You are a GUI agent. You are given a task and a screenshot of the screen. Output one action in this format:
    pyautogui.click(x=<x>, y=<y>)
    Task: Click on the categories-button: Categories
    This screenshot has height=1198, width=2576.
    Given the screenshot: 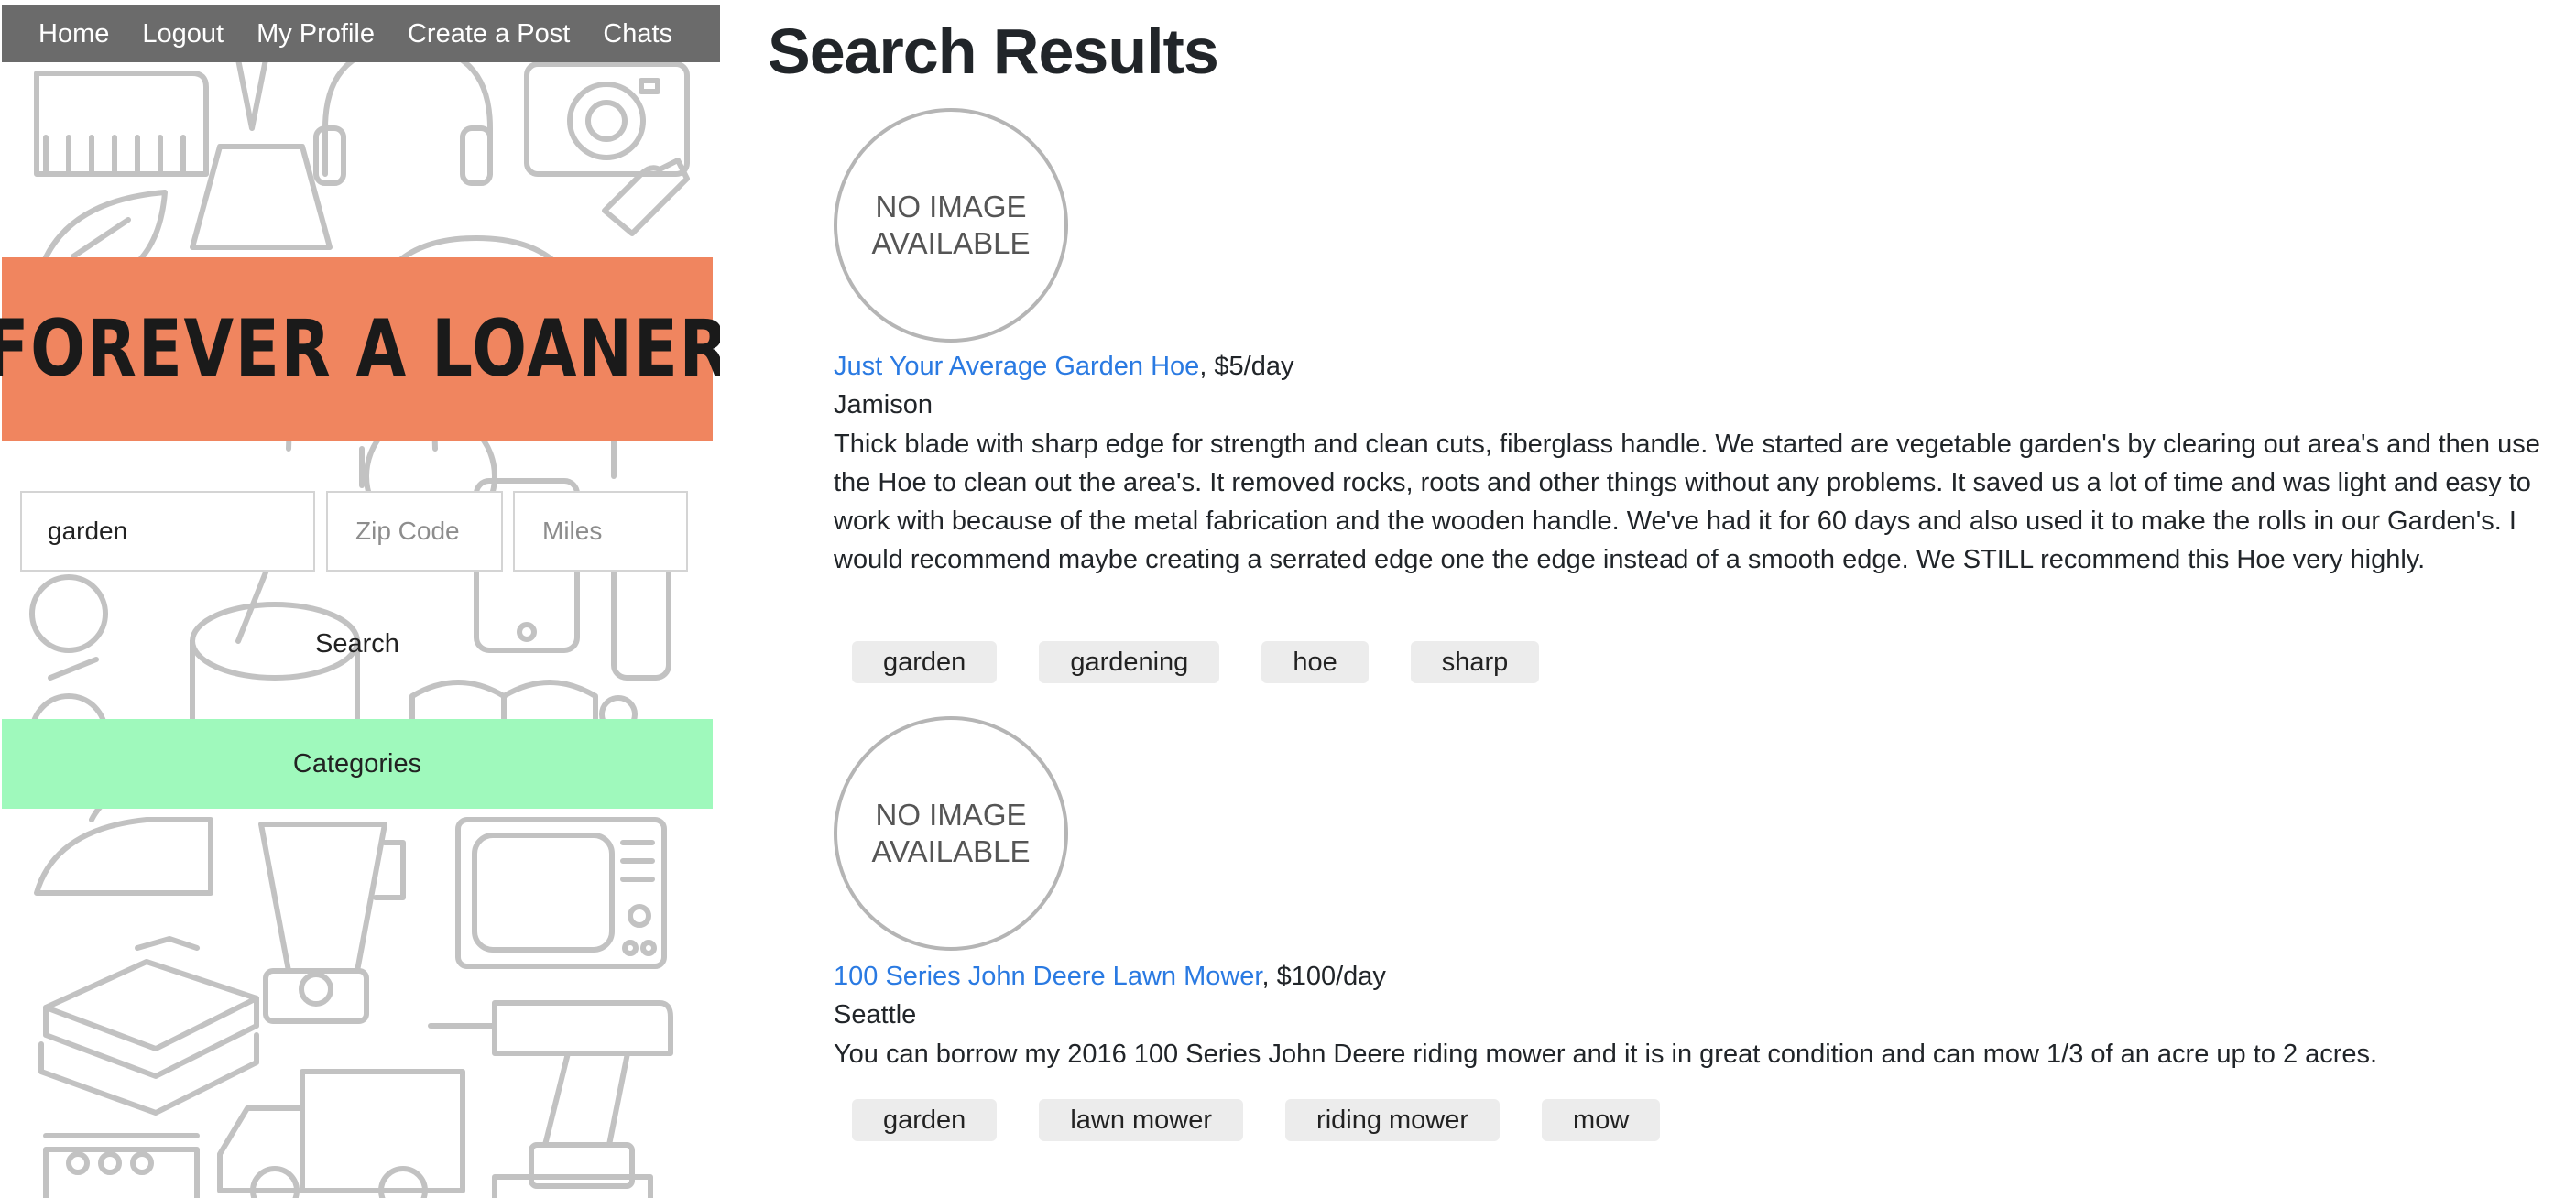 What is the action you would take?
    pyautogui.click(x=357, y=764)
    